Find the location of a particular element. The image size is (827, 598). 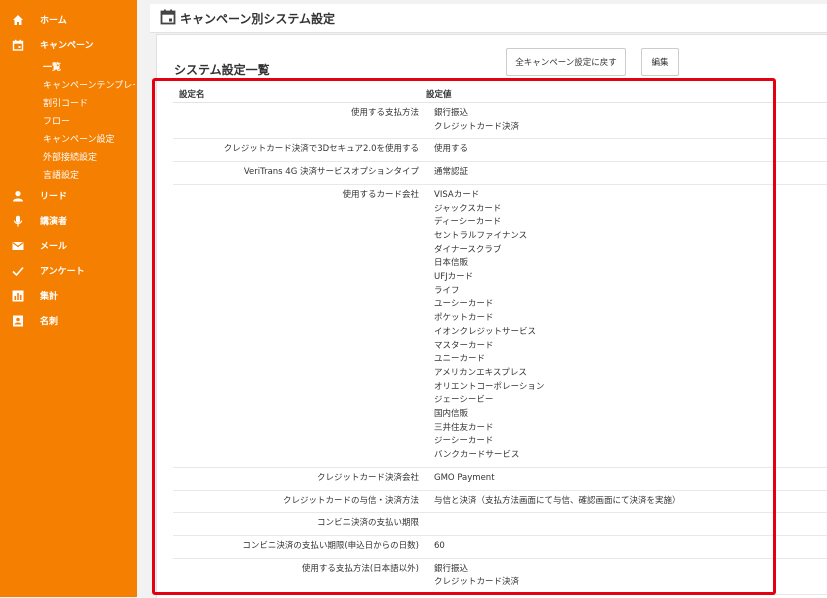

sidebar-subitem-campaign-template: キャンペーンテンプレート is located at coordinates (68, 84).